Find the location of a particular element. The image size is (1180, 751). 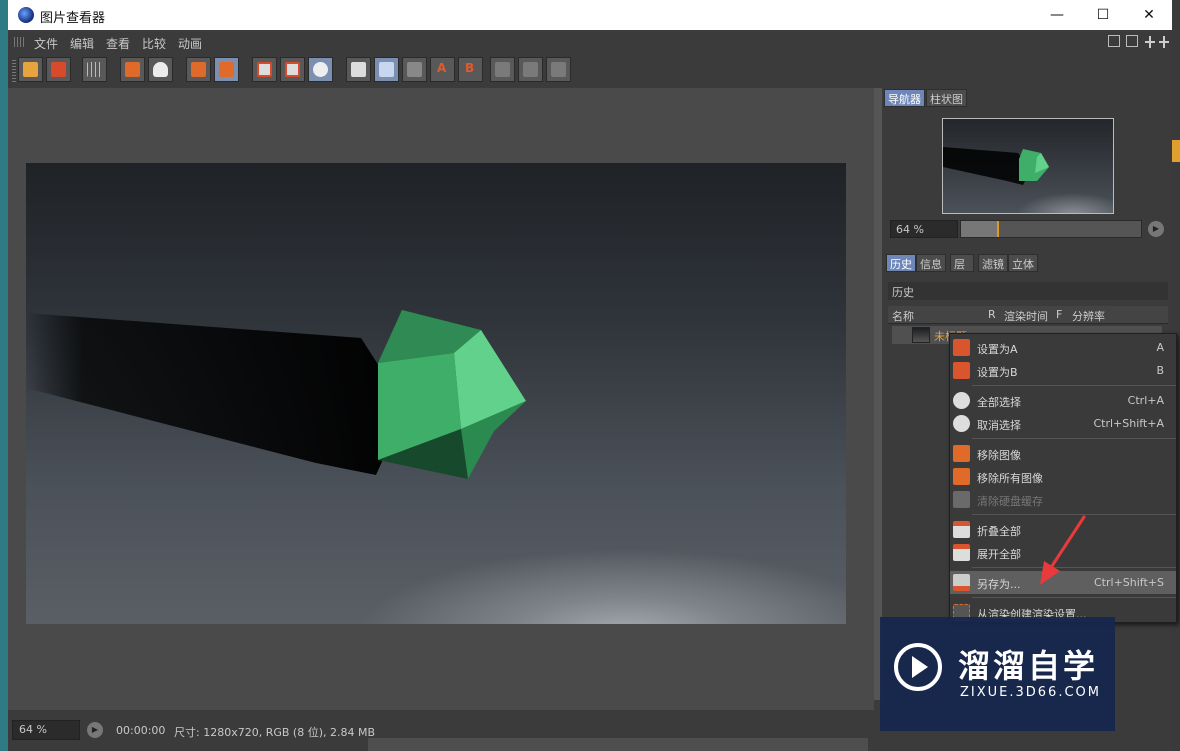

status-time: 00:00:00 is located at coordinates (141, 730).